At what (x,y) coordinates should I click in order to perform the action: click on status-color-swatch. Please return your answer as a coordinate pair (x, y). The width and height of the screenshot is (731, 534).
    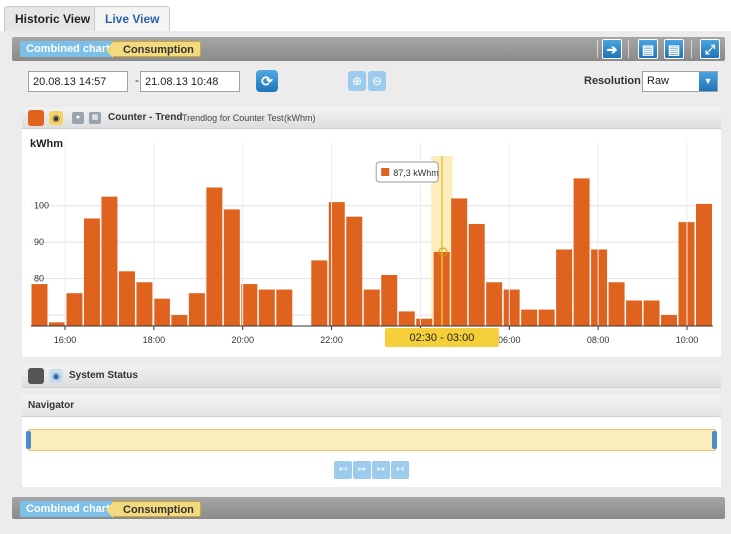
    Looking at the image, I should click on (36, 376).